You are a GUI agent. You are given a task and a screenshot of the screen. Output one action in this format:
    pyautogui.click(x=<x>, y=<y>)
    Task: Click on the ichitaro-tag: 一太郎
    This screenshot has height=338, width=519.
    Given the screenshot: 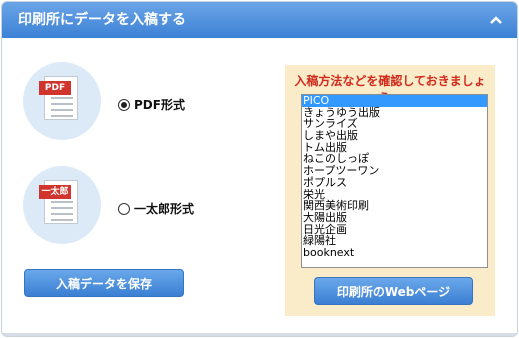 What is the action you would take?
    pyautogui.click(x=55, y=192)
    